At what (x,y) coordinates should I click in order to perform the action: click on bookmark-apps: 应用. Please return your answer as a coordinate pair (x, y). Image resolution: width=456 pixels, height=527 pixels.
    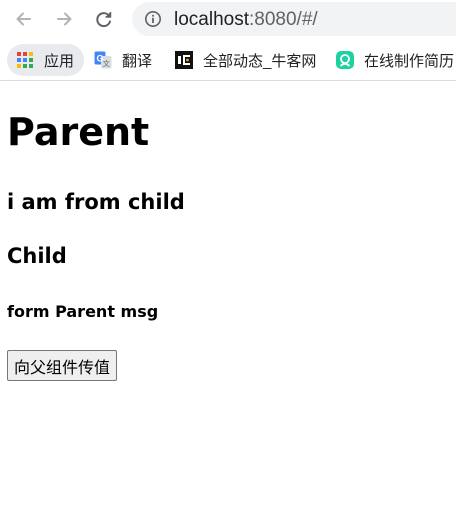
    Looking at the image, I should click on (46, 60).